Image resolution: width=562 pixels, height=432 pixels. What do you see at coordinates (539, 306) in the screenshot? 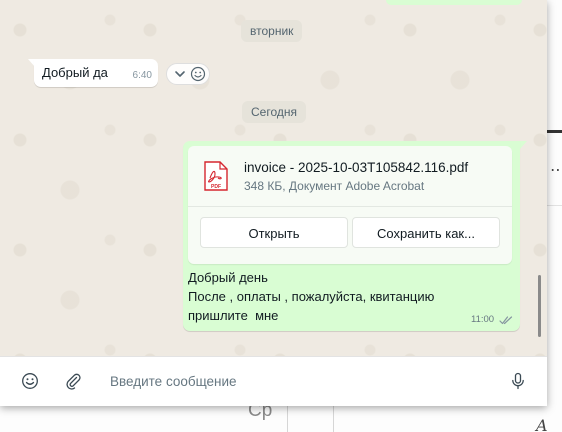
I see `scrollbar-thumb` at bounding box center [539, 306].